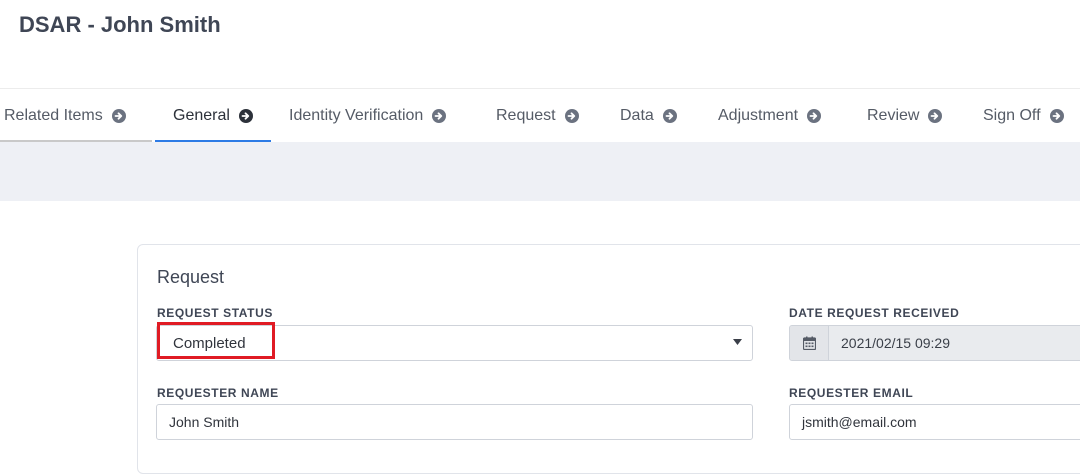 The image size is (1080, 474). What do you see at coordinates (540, 171) in the screenshot?
I see `banner-strip` at bounding box center [540, 171].